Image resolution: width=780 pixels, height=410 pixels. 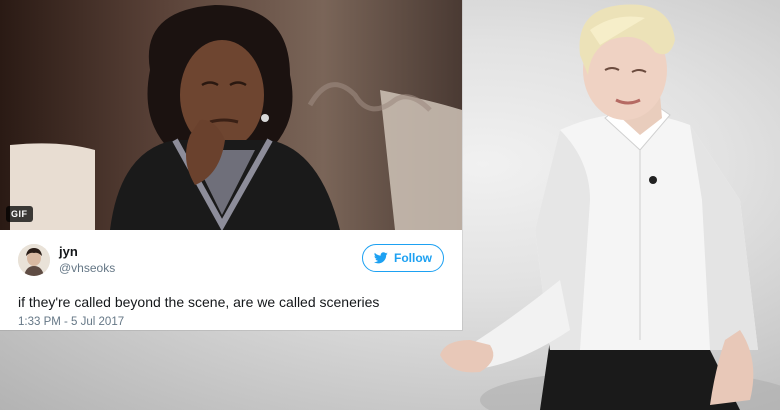 What do you see at coordinates (381, 258) in the screenshot?
I see `twitter-bird-icon` at bounding box center [381, 258].